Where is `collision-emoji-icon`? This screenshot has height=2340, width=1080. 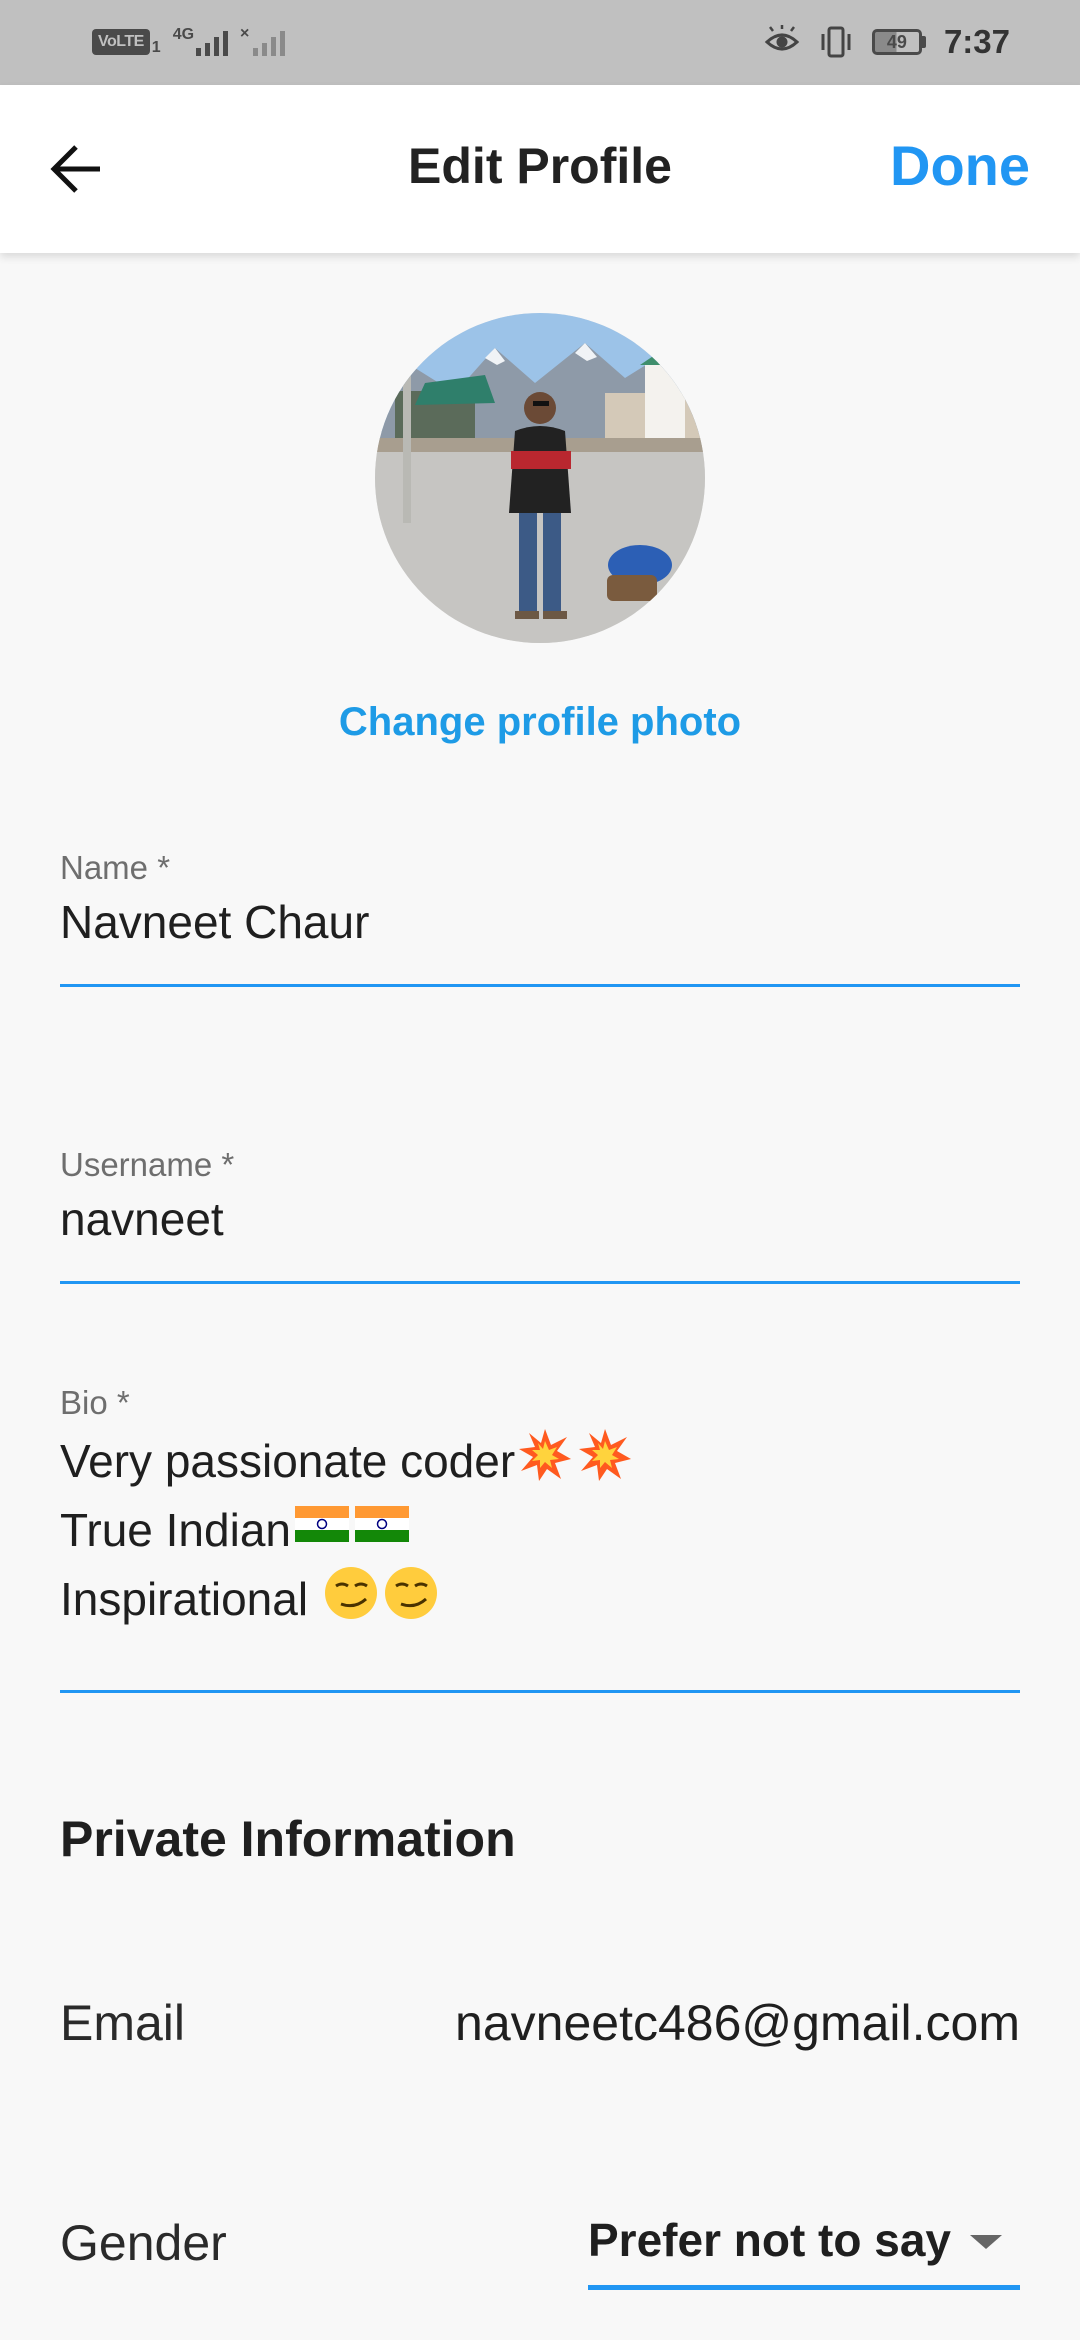
collision-emoji-icon is located at coordinates (577, 1461).